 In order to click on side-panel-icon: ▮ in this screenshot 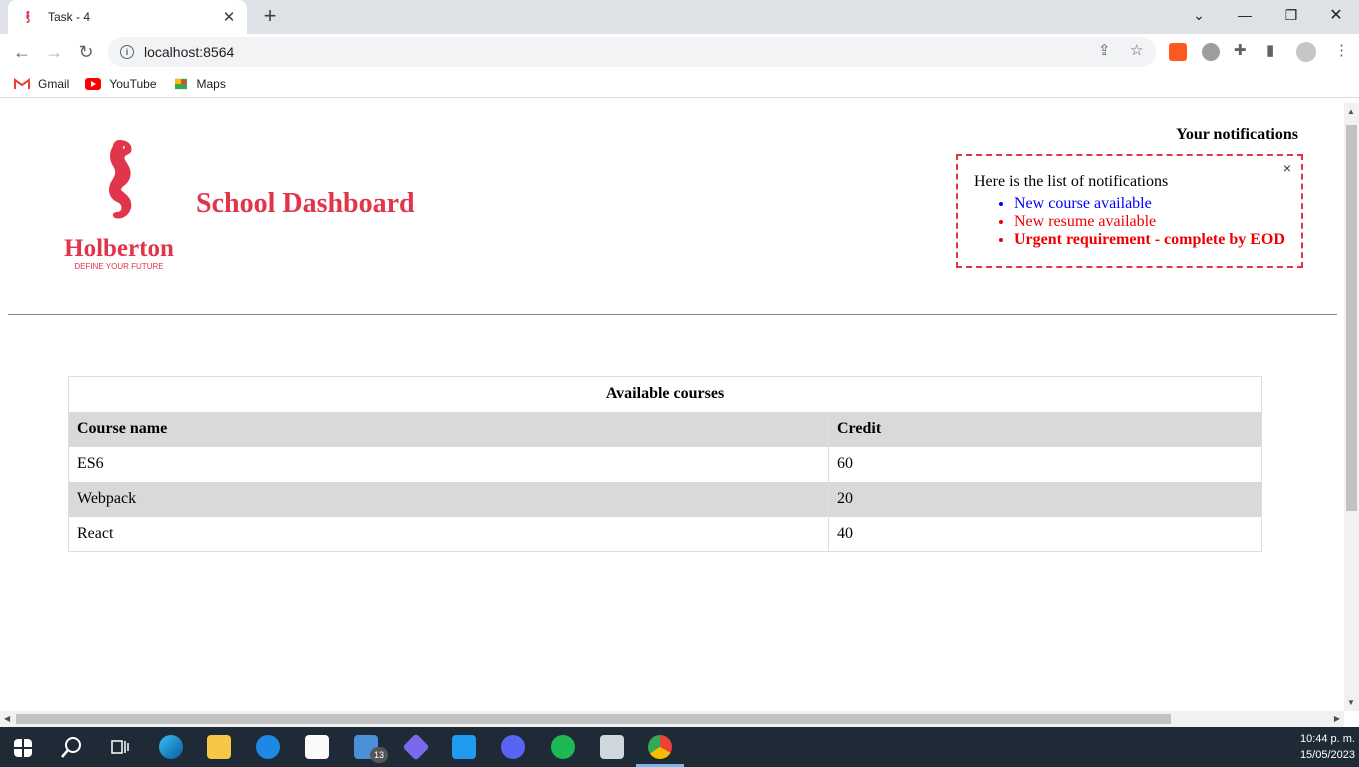, I will do `click(1270, 50)`.